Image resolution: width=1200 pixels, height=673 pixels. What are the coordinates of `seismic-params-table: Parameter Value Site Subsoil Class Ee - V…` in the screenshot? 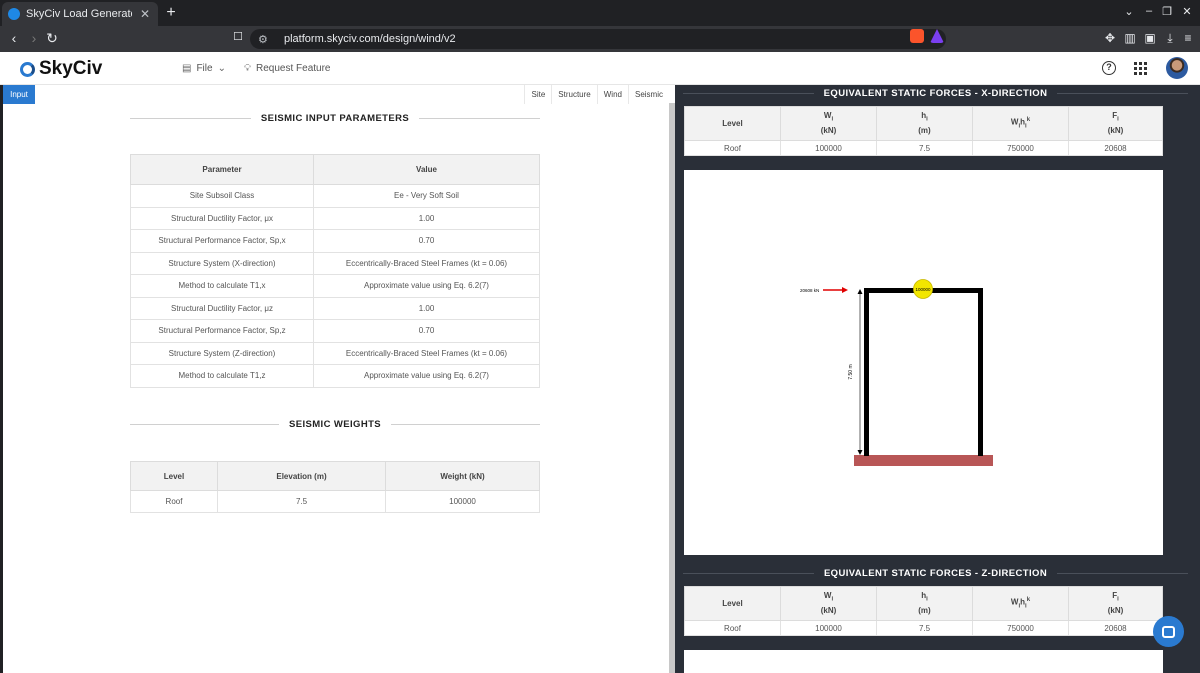 It's located at (335, 271).